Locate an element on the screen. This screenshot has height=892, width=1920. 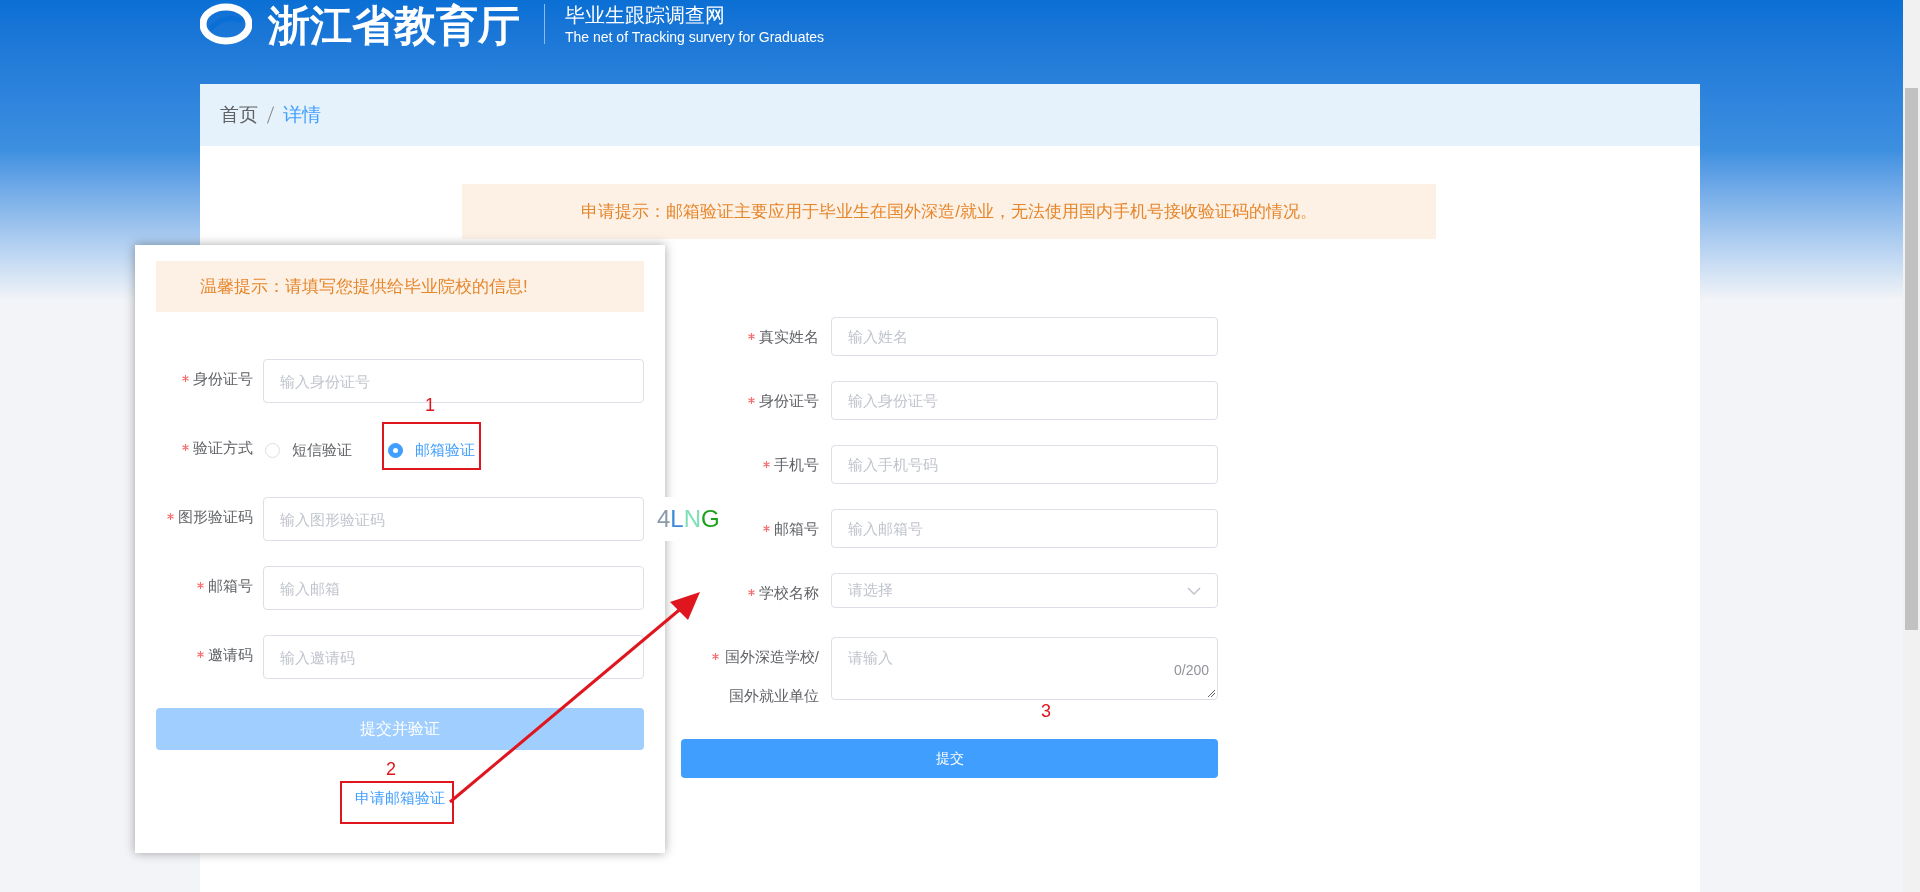
site-subtitle: 毕业生跟踪调查网 is located at coordinates (645, 15).